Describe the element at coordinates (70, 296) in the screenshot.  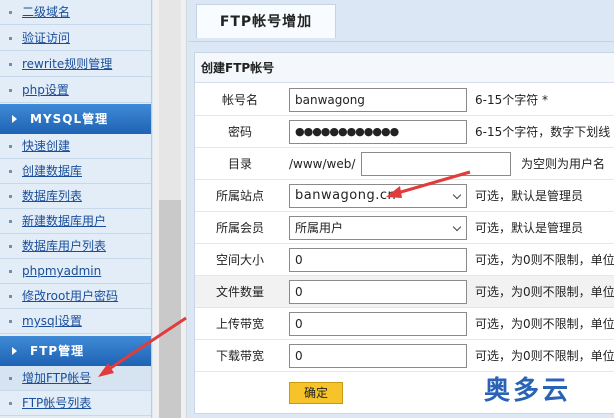
I see `sidebar-item-label: 修改root用户密码` at that location.